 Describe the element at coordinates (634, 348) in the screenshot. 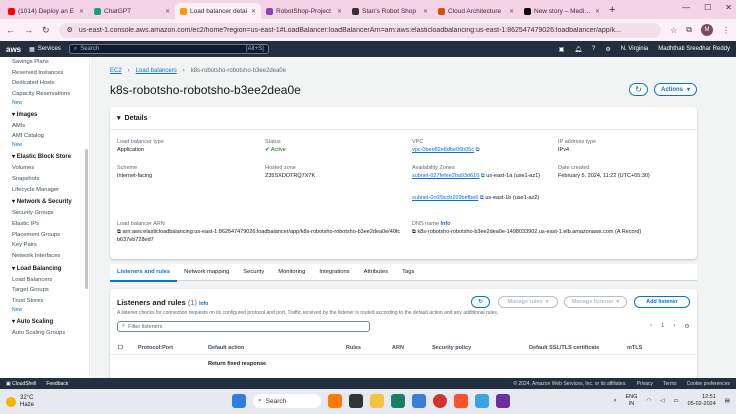

I see `col-mtls: mTLS` at that location.